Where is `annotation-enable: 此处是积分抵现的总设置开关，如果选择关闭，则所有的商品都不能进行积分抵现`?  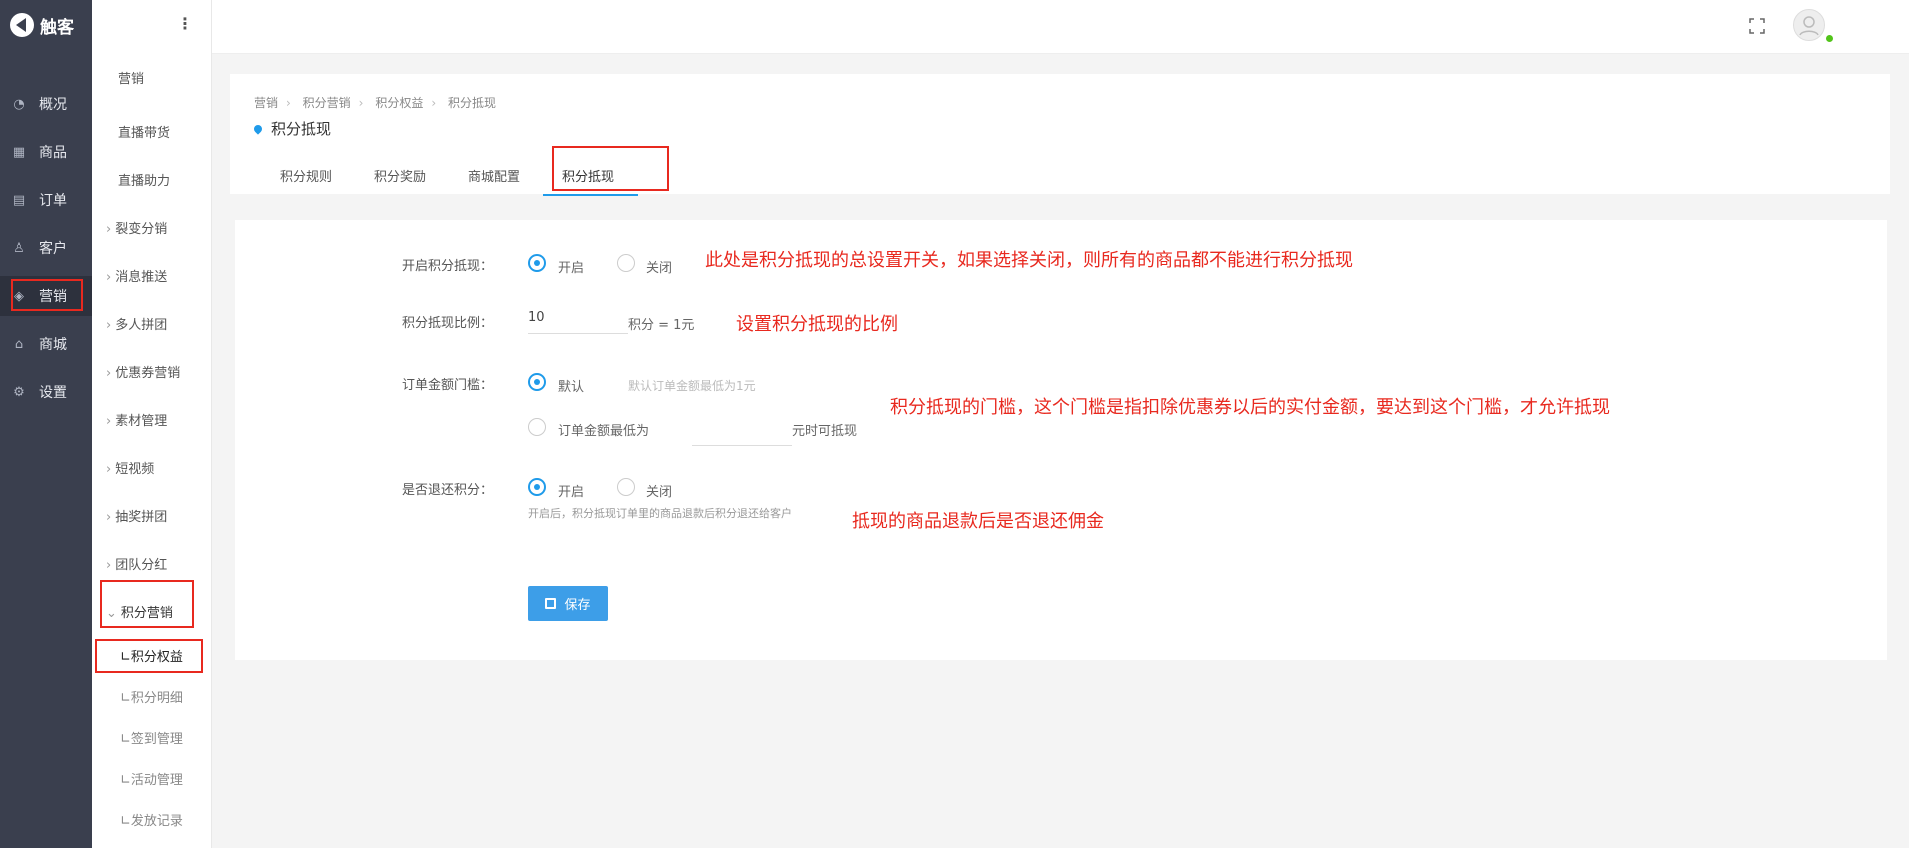
annotation-enable: 此处是积分抵现的总设置开关，如果选择关闭，则所有的商品都不能进行积分抵现 is located at coordinates (1029, 260).